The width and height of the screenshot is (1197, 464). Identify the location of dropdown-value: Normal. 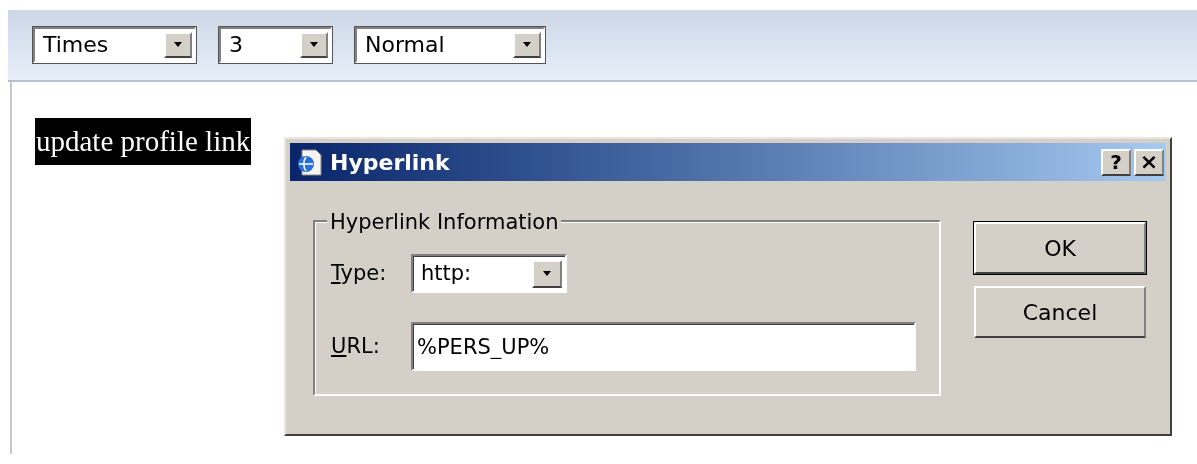
(405, 45).